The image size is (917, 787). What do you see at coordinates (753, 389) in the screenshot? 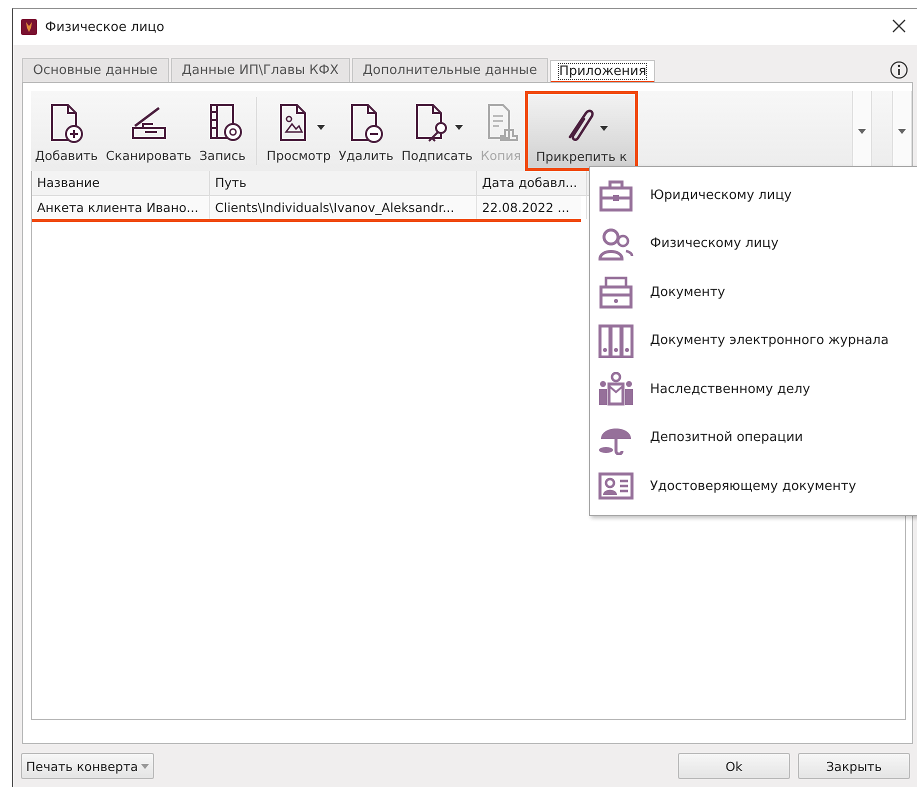
I see `menu-item: Наследственному делу` at bounding box center [753, 389].